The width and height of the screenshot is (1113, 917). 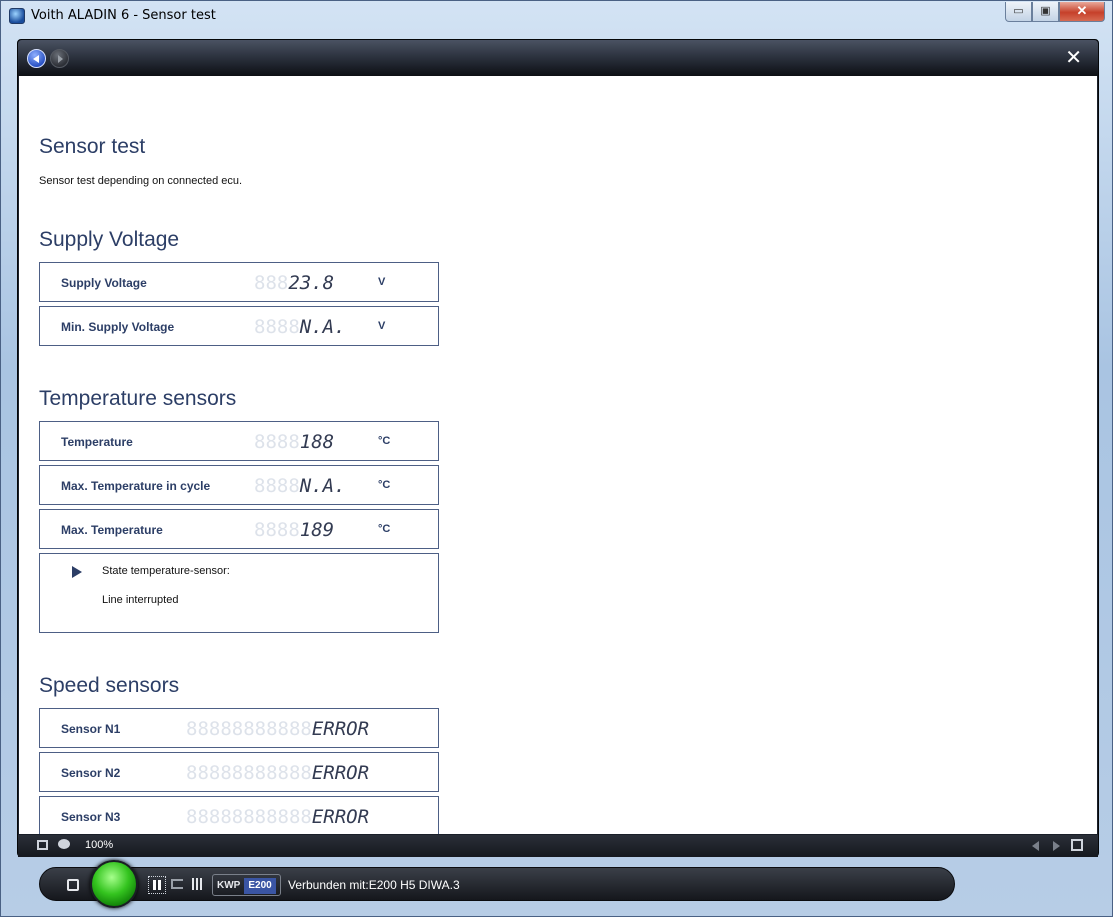 I want to click on value-row-max-temperature-in-cycle: Max. Temperature in cycle 8888N.A. °C, so click(x=239, y=485).